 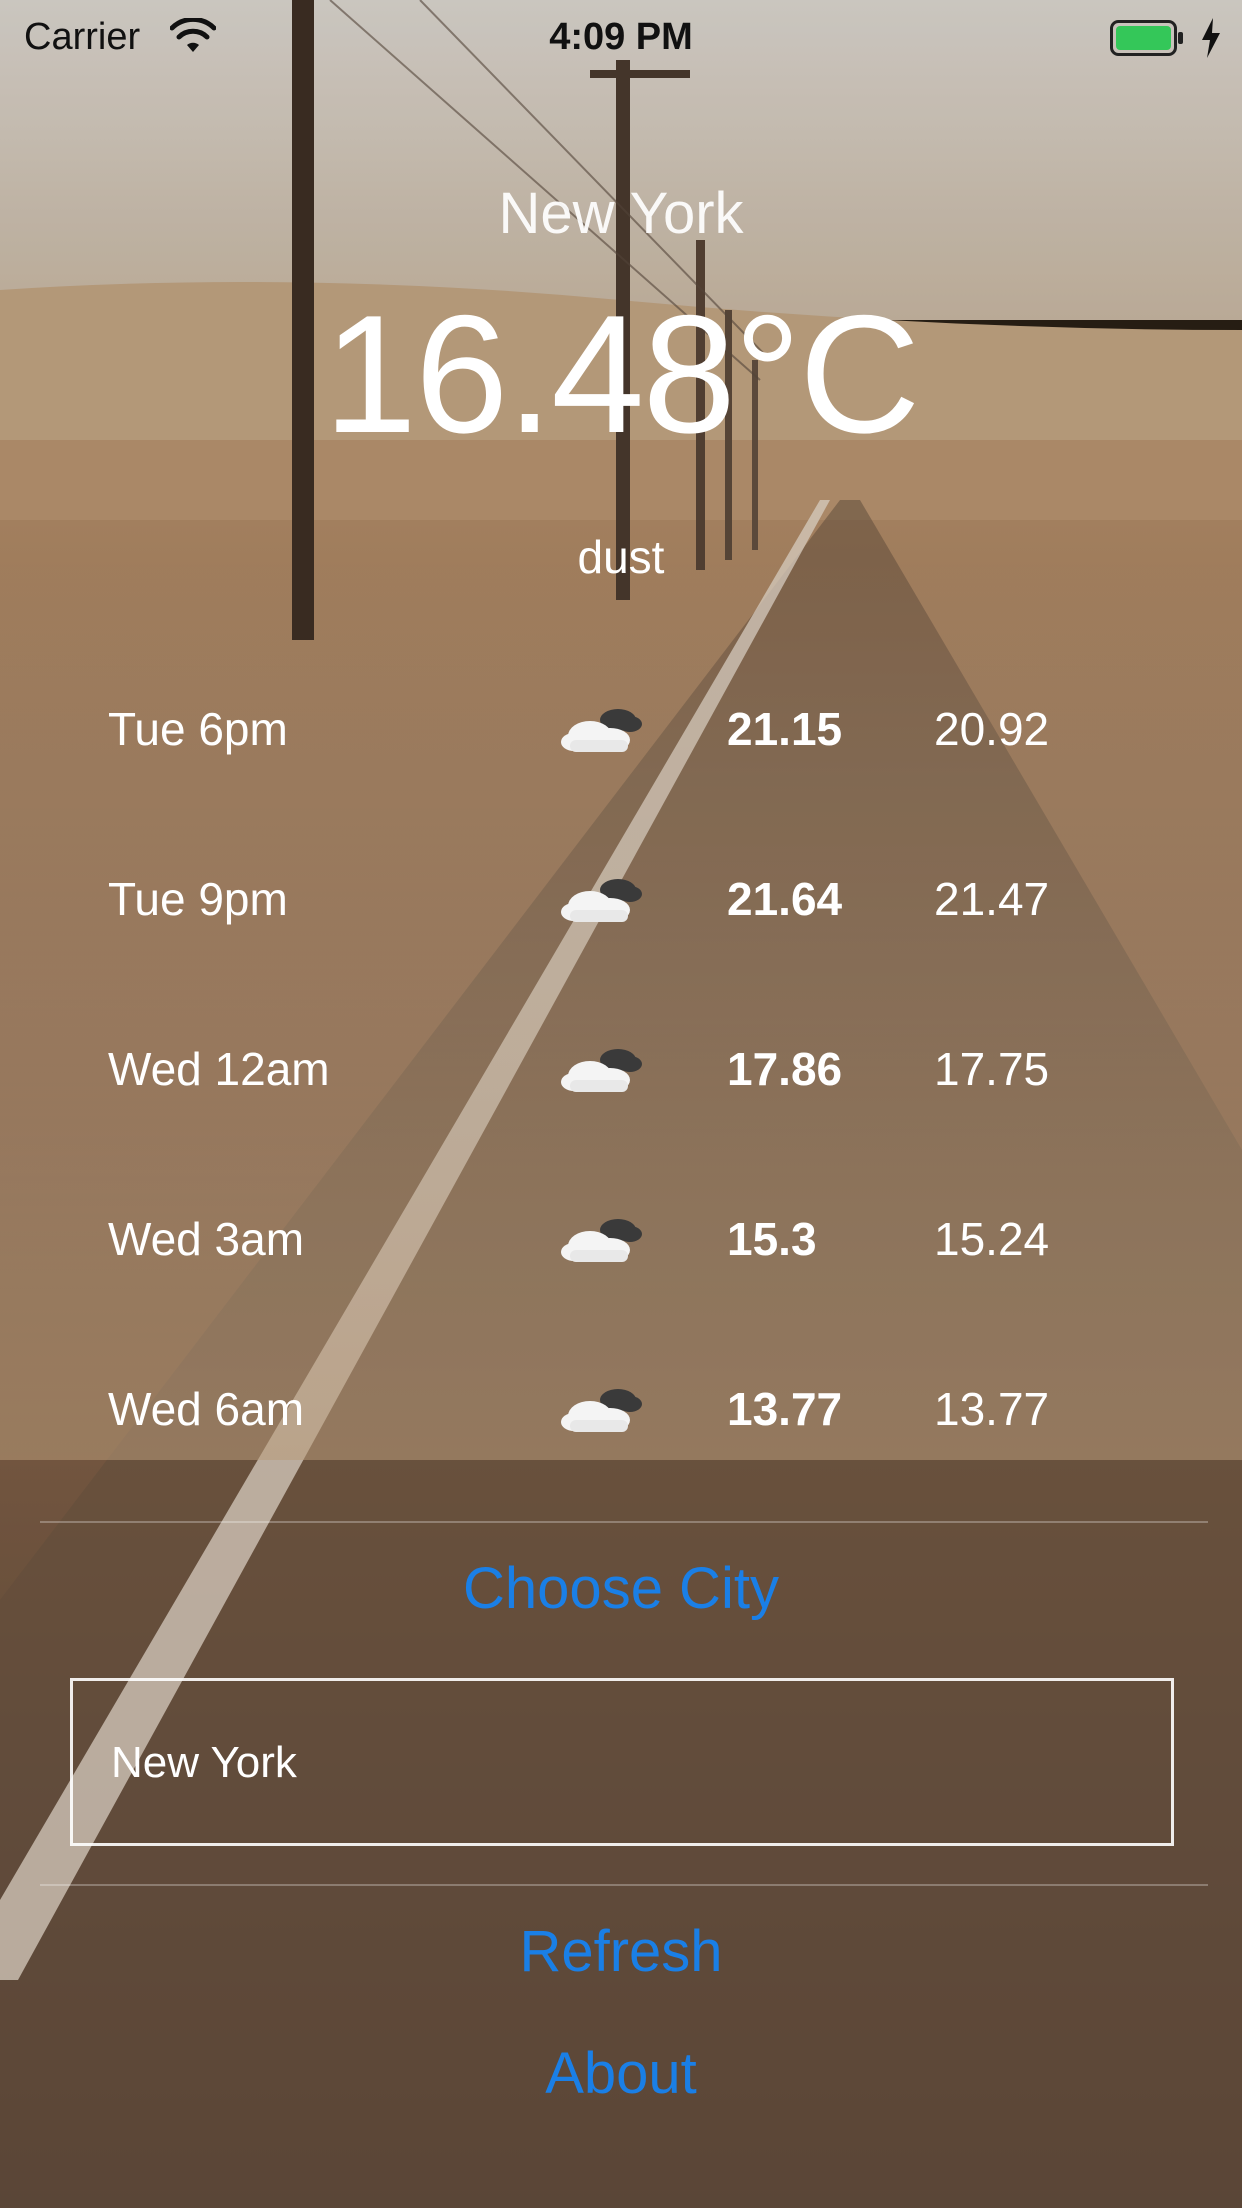 What do you see at coordinates (785, 1409) in the screenshot?
I see `forecast-high: 13.77` at bounding box center [785, 1409].